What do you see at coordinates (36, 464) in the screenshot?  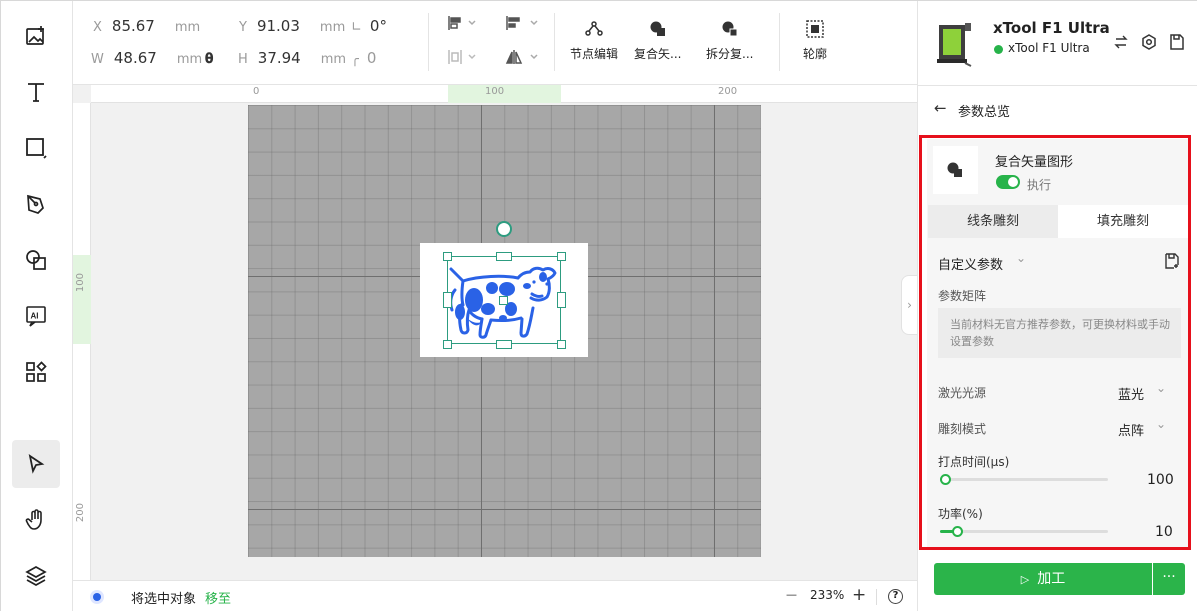 I see `select-tool` at bounding box center [36, 464].